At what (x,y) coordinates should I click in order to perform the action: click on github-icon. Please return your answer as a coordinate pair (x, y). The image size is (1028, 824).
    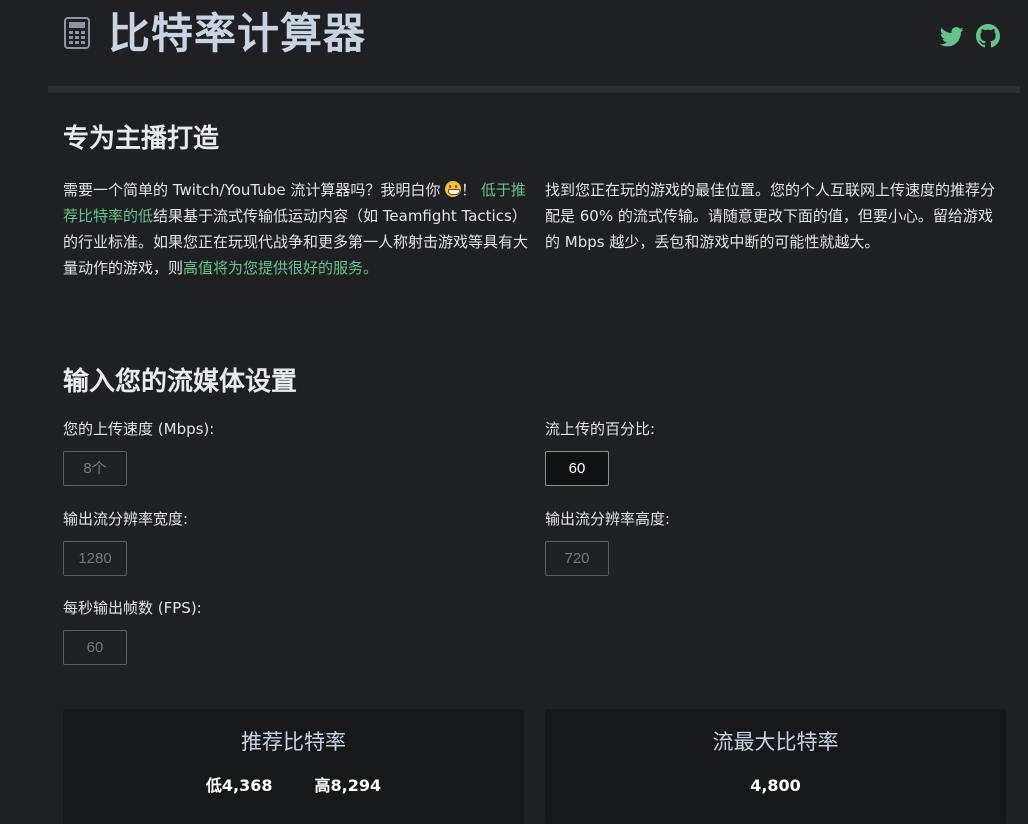
    Looking at the image, I should click on (988, 38).